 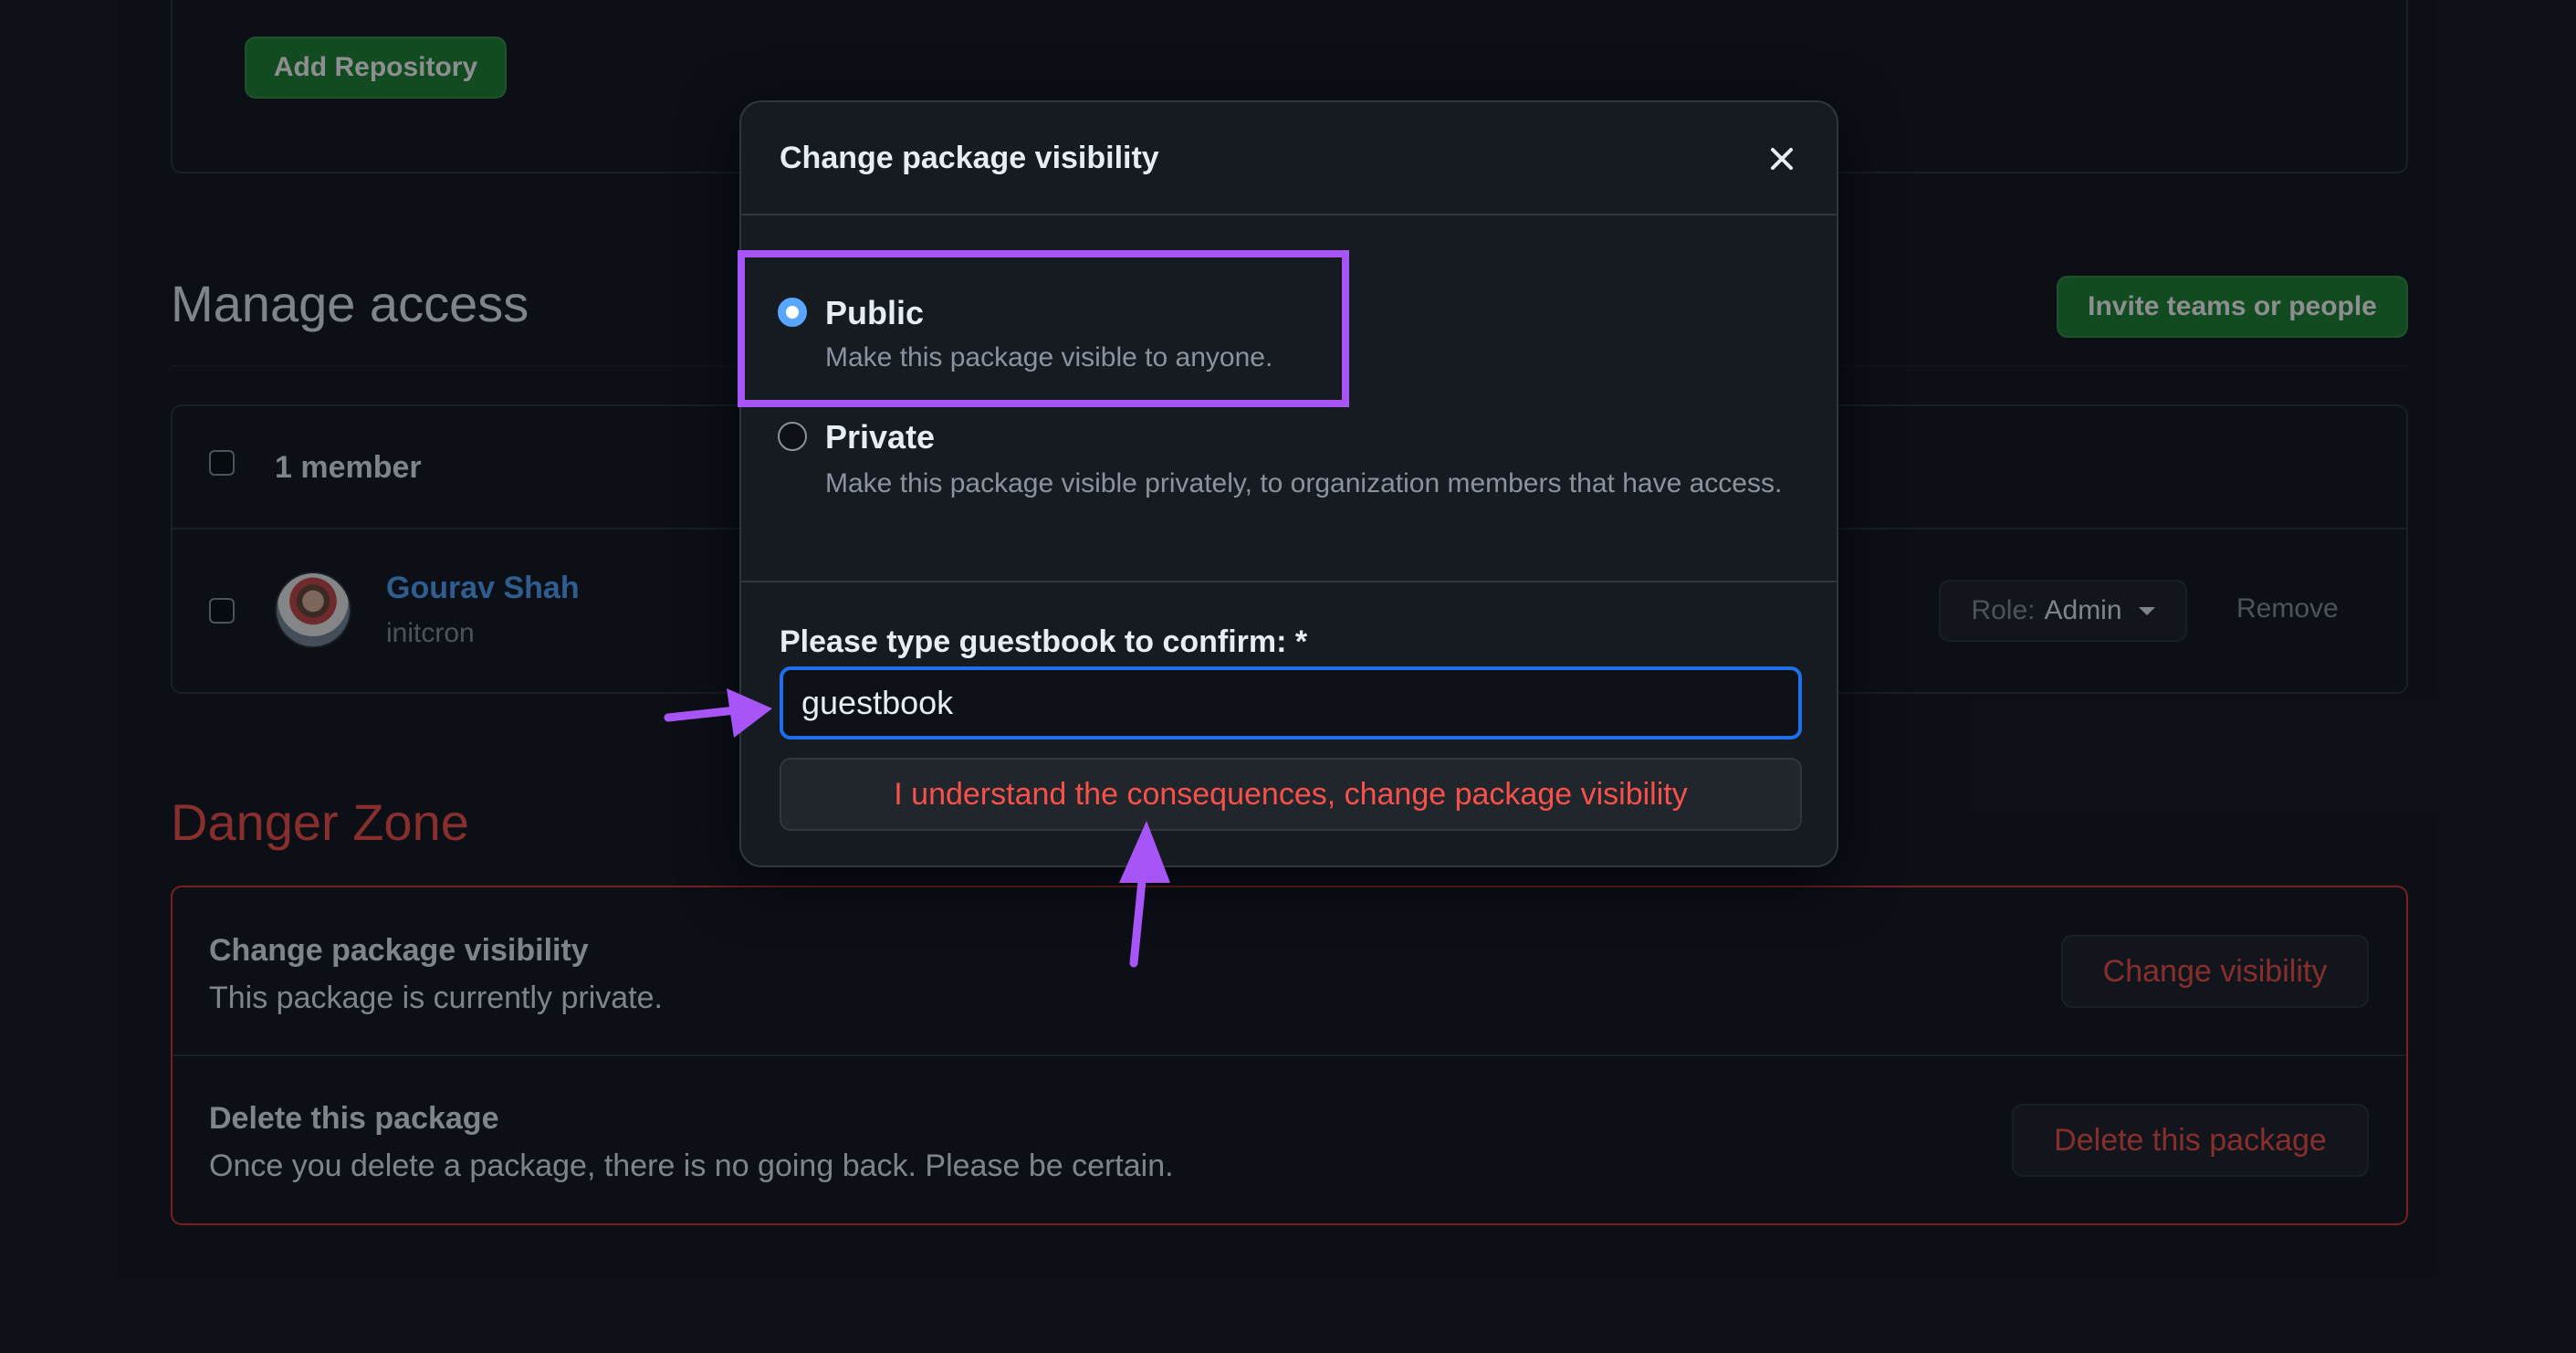 I want to click on role-label: Role:, so click(x=2003, y=610).